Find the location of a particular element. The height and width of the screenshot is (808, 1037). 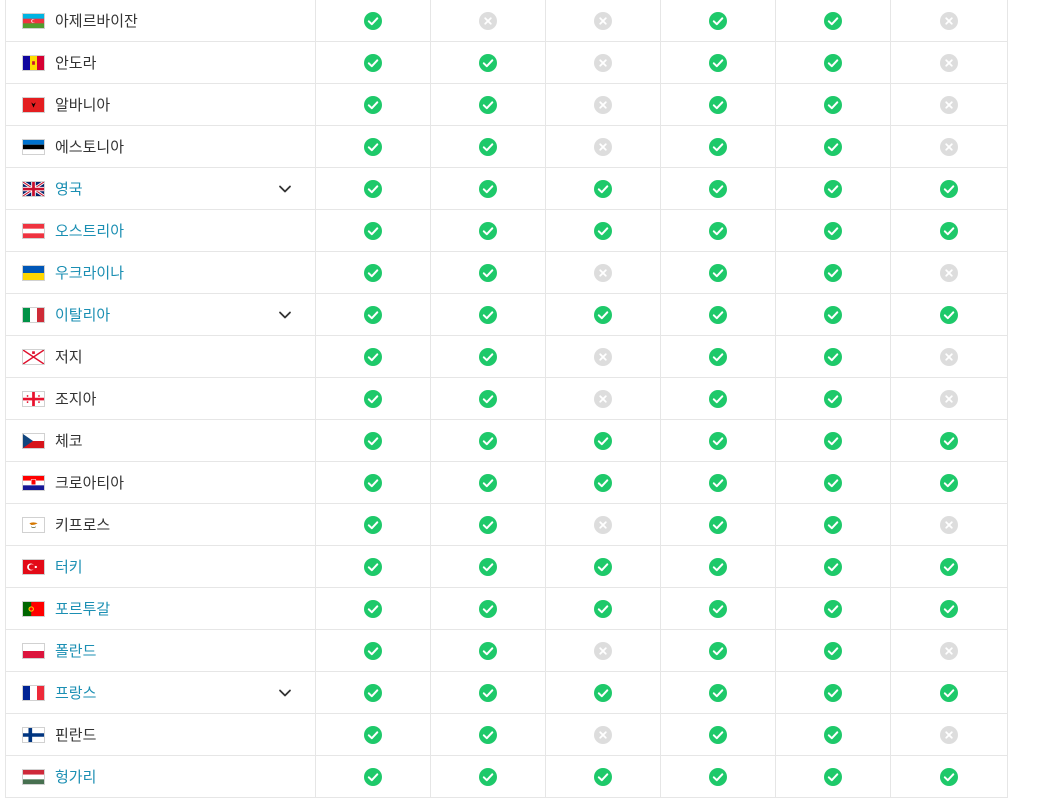

country-name-link: 영국 is located at coordinates (69, 188).